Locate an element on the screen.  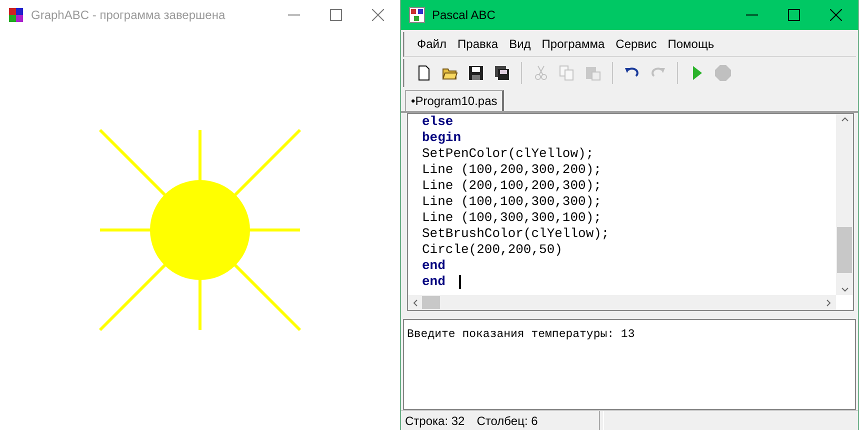
code-line: SetPenColor(clYellow); is located at coordinates (508, 154).